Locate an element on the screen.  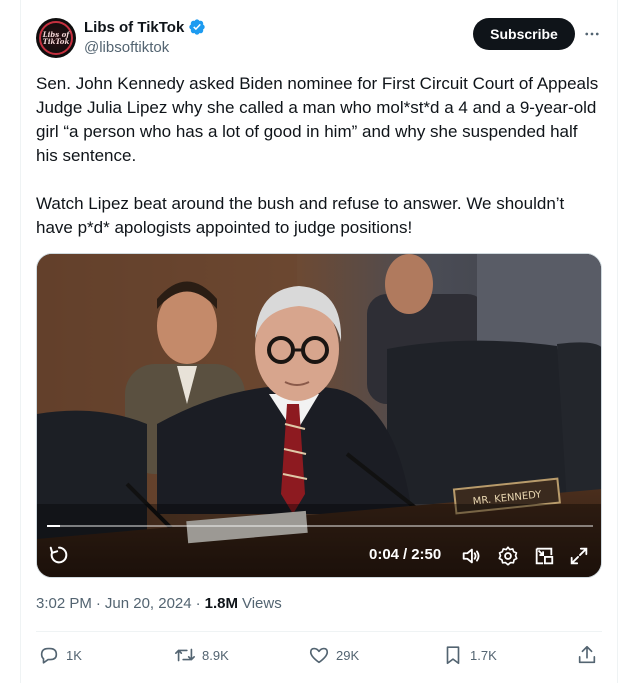
video-duration: 2:50 is located at coordinates (426, 554).